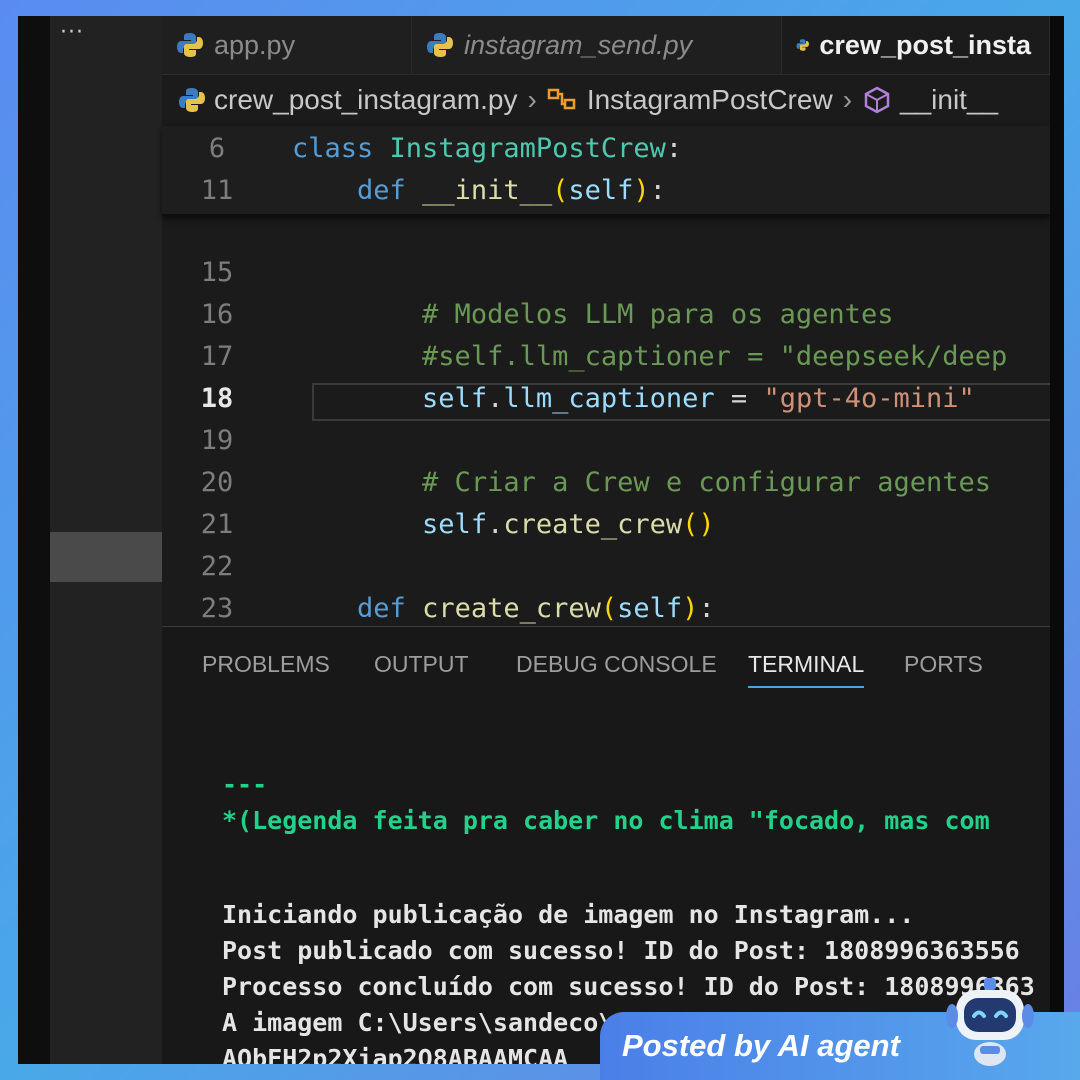 This screenshot has width=1080, height=1080. Describe the element at coordinates (217, 314) in the screenshot. I see `line-number: 16` at that location.